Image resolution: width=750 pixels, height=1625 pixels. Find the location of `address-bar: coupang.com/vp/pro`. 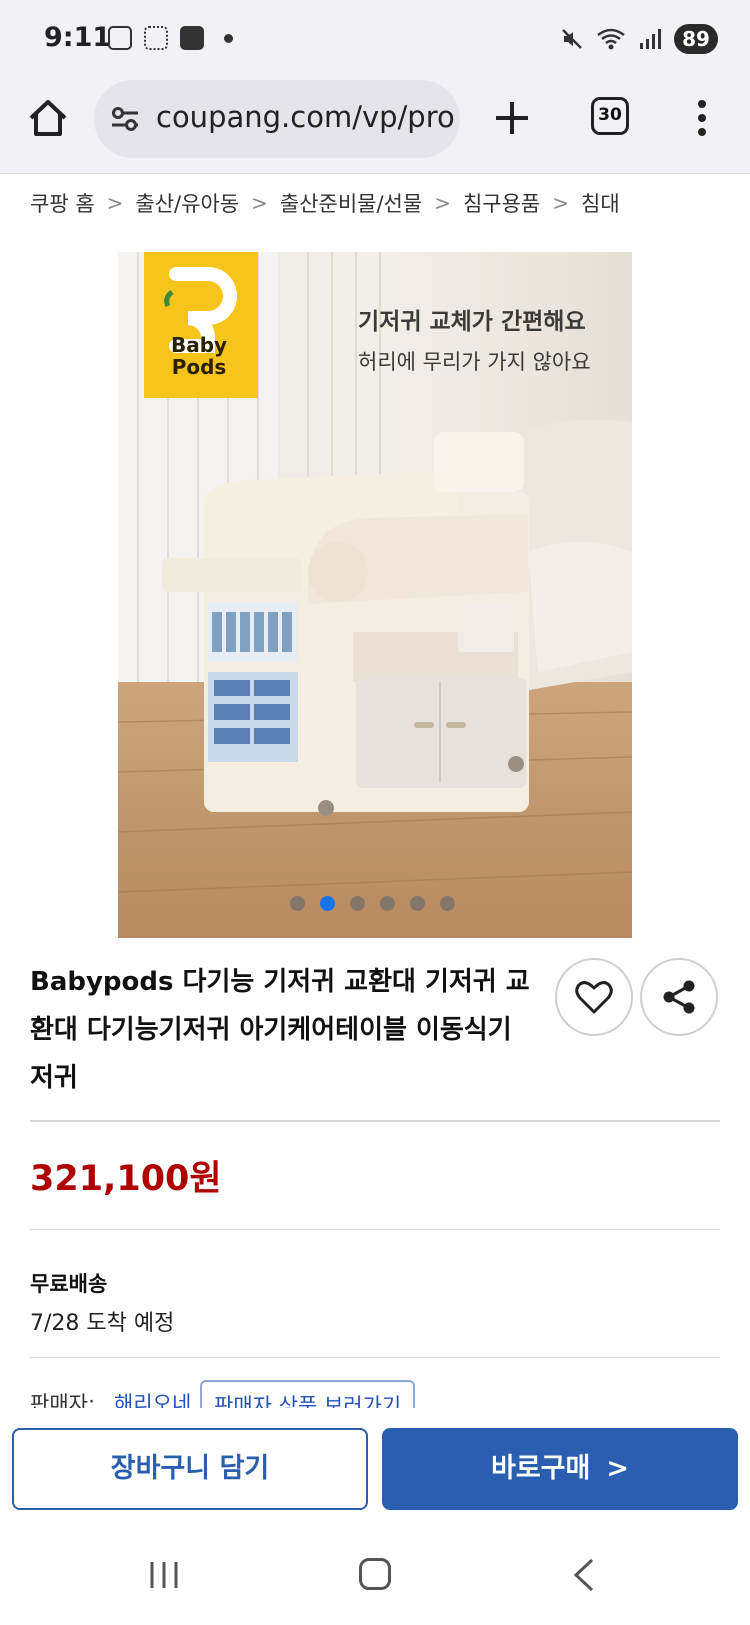

address-bar: coupang.com/vp/pro is located at coordinates (277, 119).